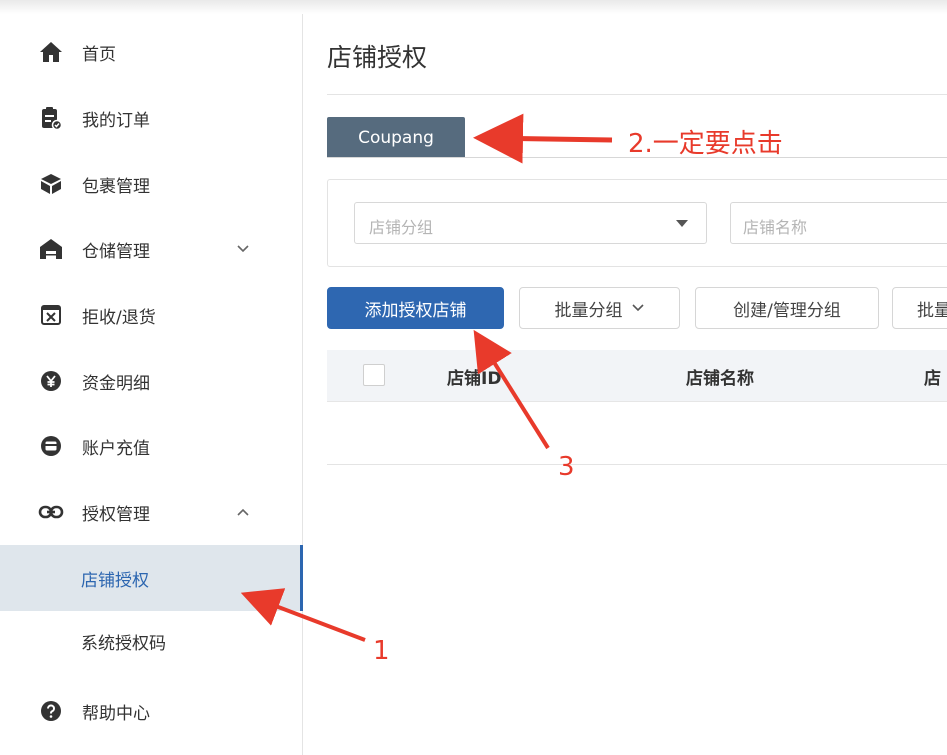  Describe the element at coordinates (705, 144) in the screenshot. I see `annotation-step-2: 2.一定要点击` at that location.